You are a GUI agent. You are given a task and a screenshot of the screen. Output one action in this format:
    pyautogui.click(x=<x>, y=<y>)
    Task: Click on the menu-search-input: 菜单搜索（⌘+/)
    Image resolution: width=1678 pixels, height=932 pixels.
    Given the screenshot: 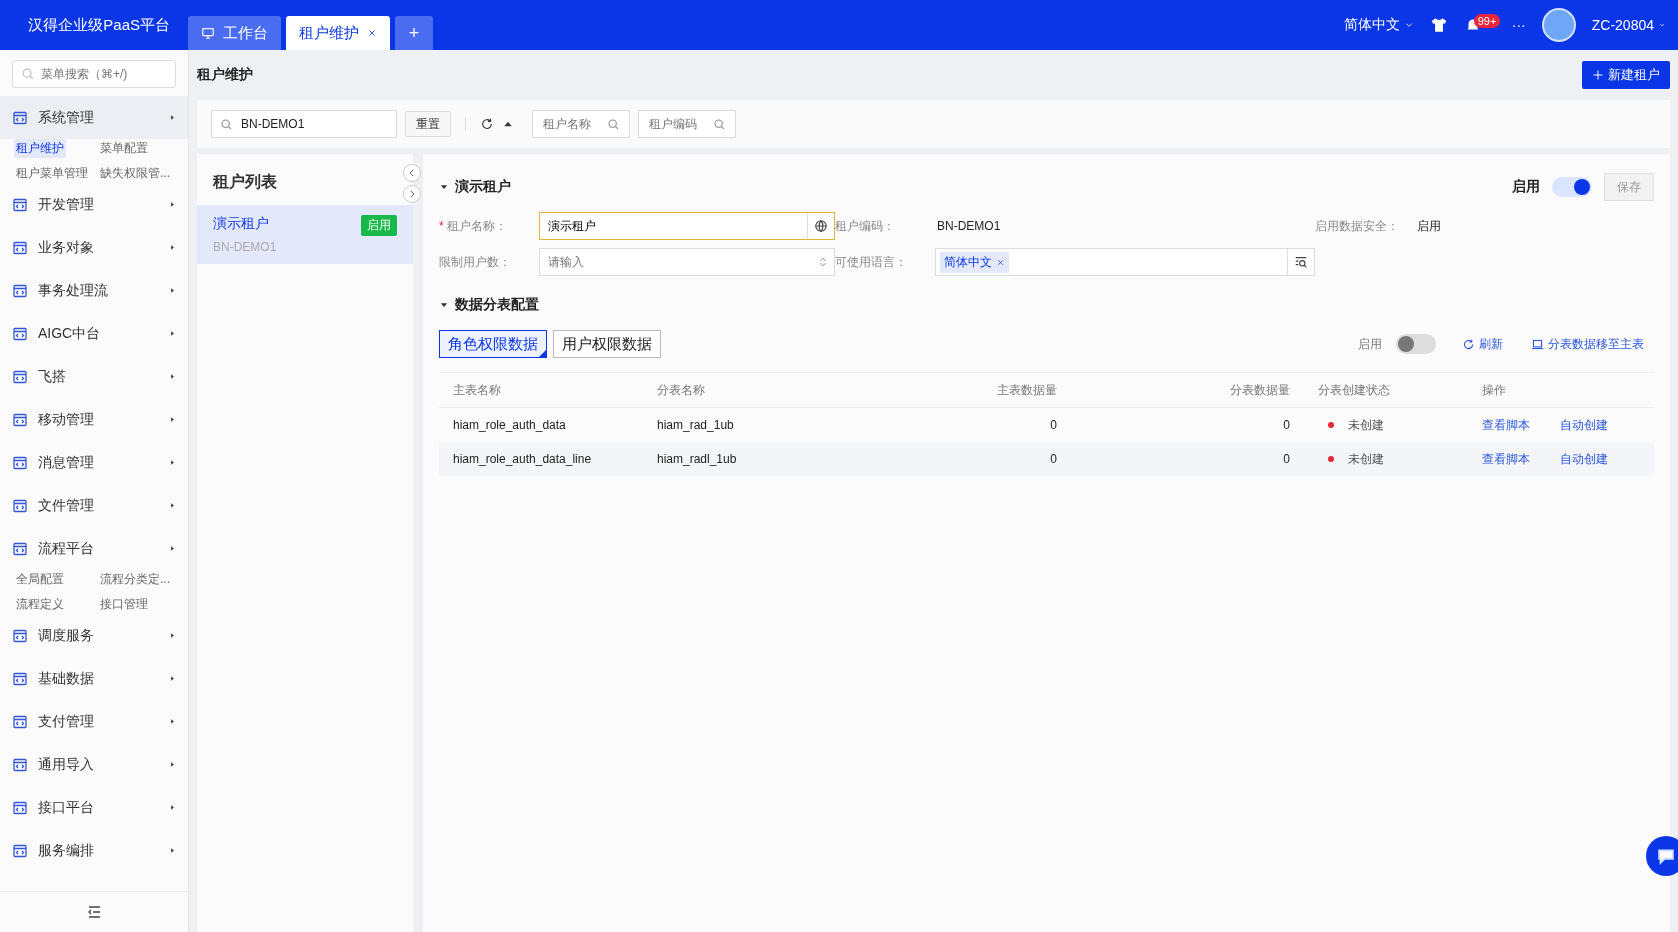 What is the action you would take?
    pyautogui.click(x=101, y=74)
    